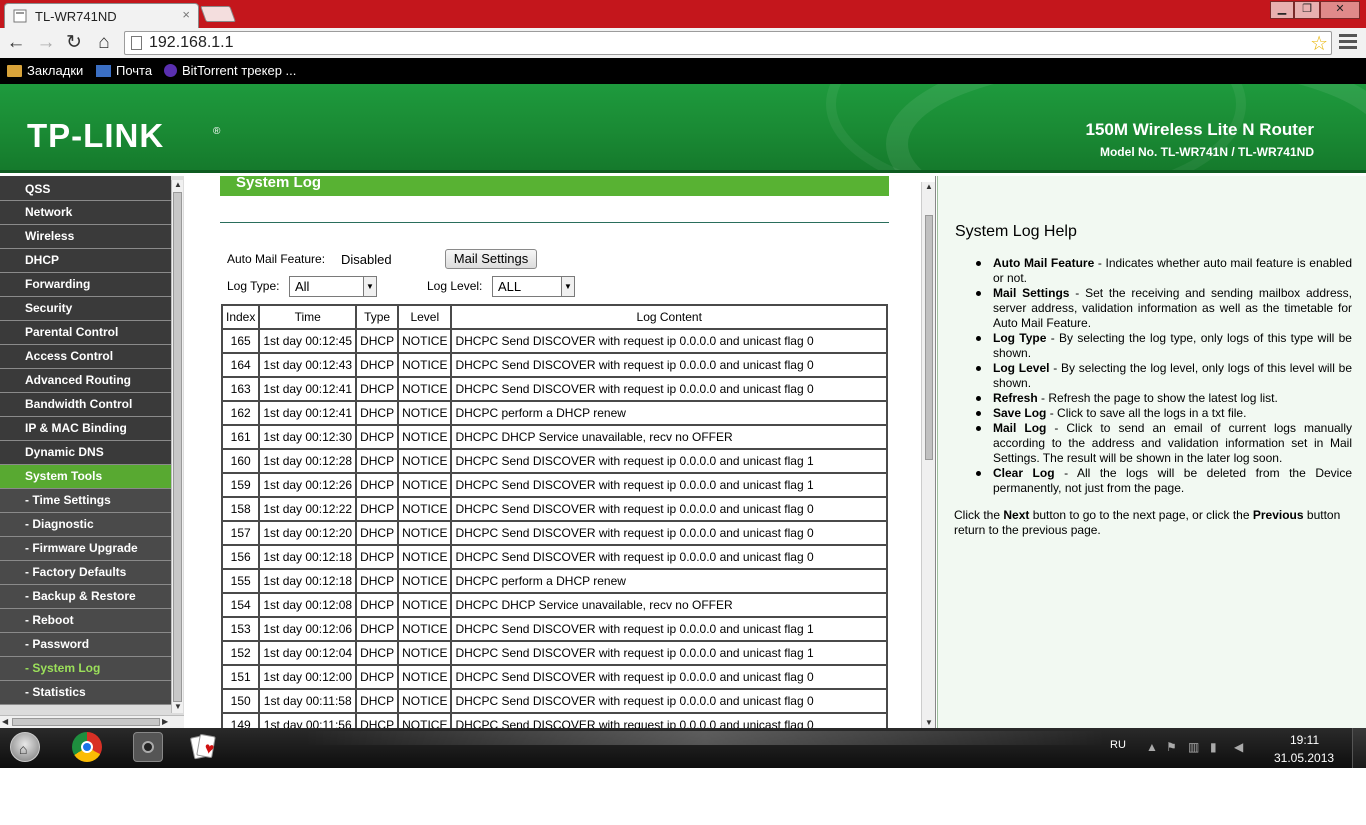  I want to click on window-minimize-button: ▁, so click(1282, 10).